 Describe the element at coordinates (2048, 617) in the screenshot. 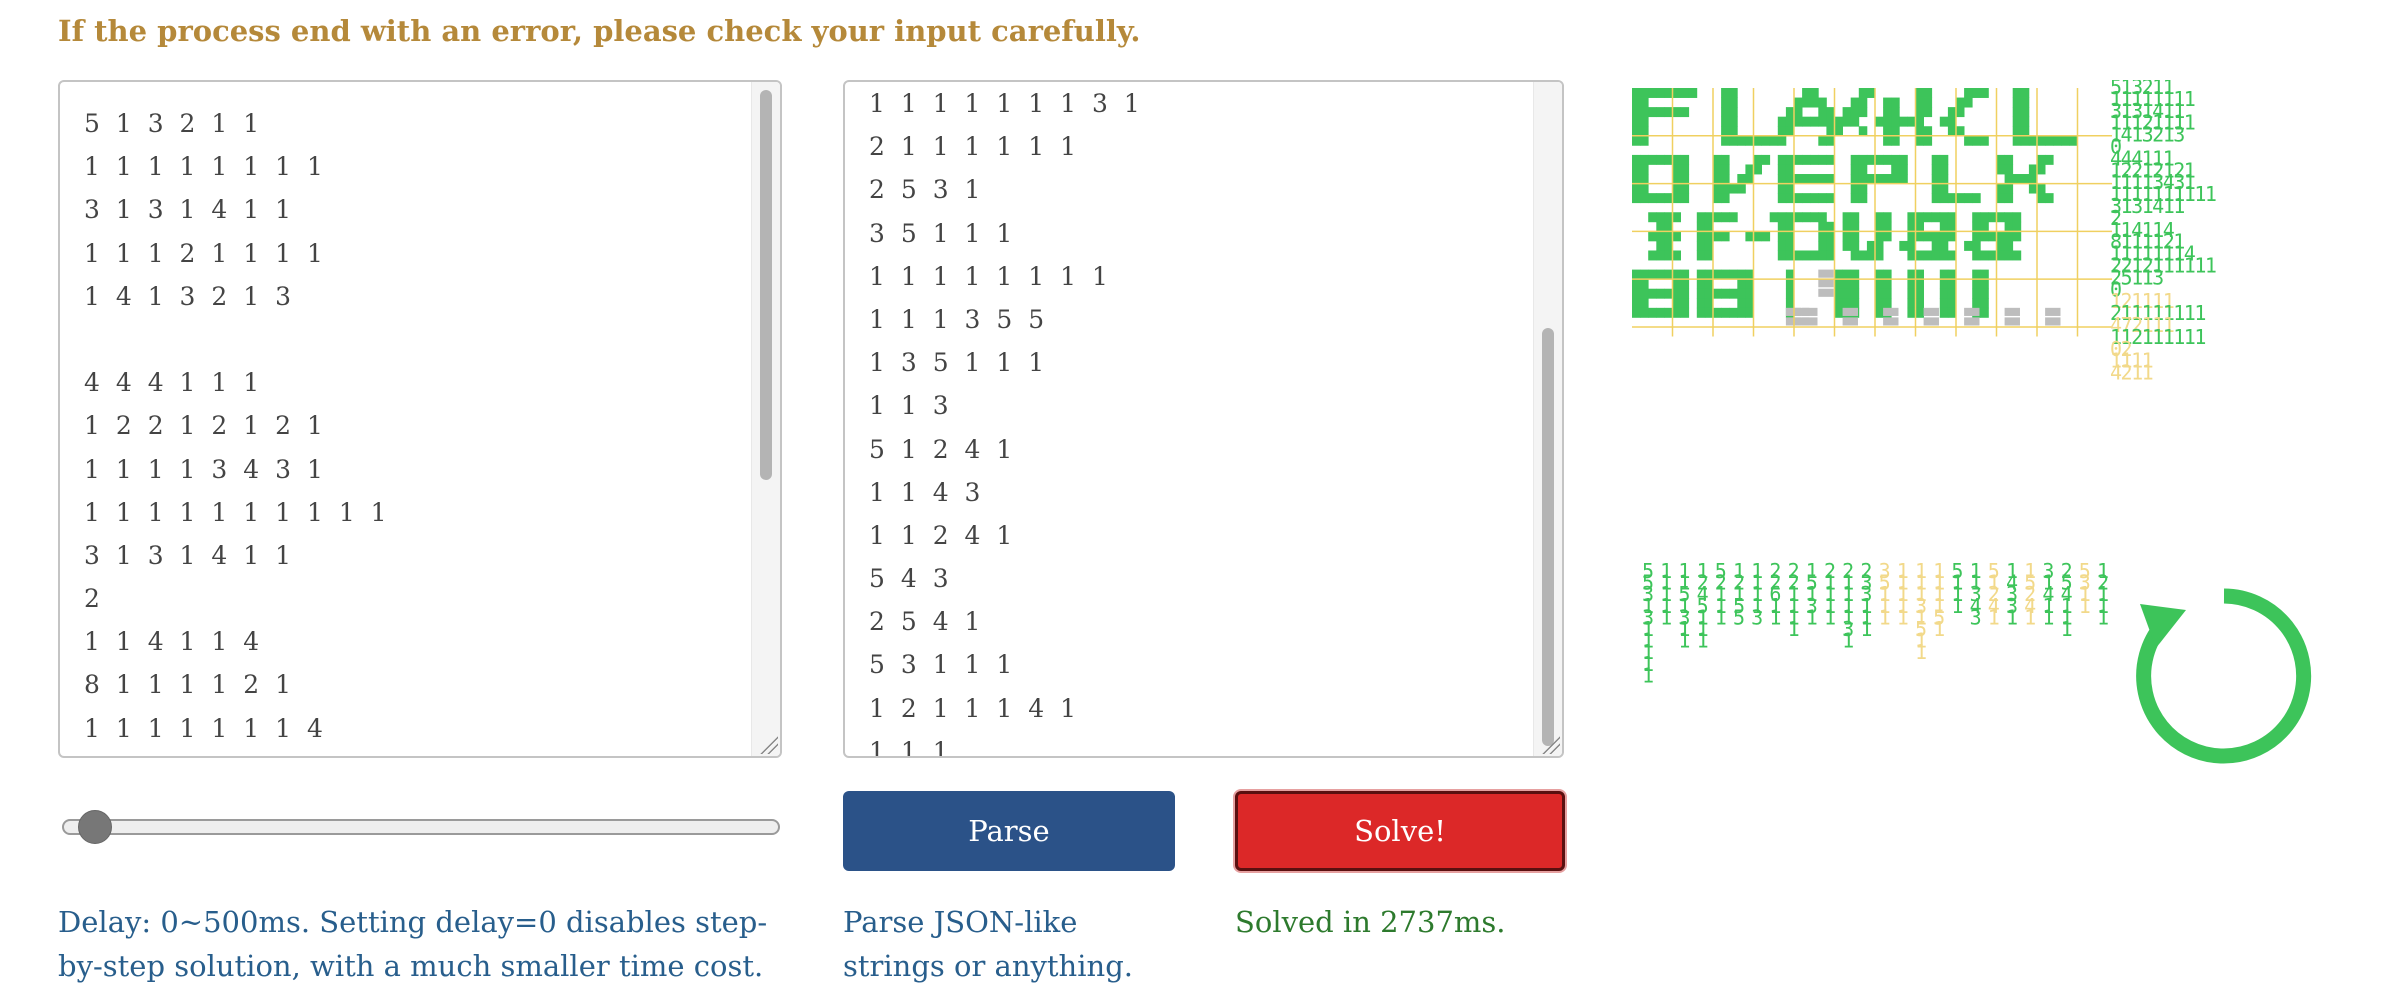

I see `col-clue: 1` at that location.